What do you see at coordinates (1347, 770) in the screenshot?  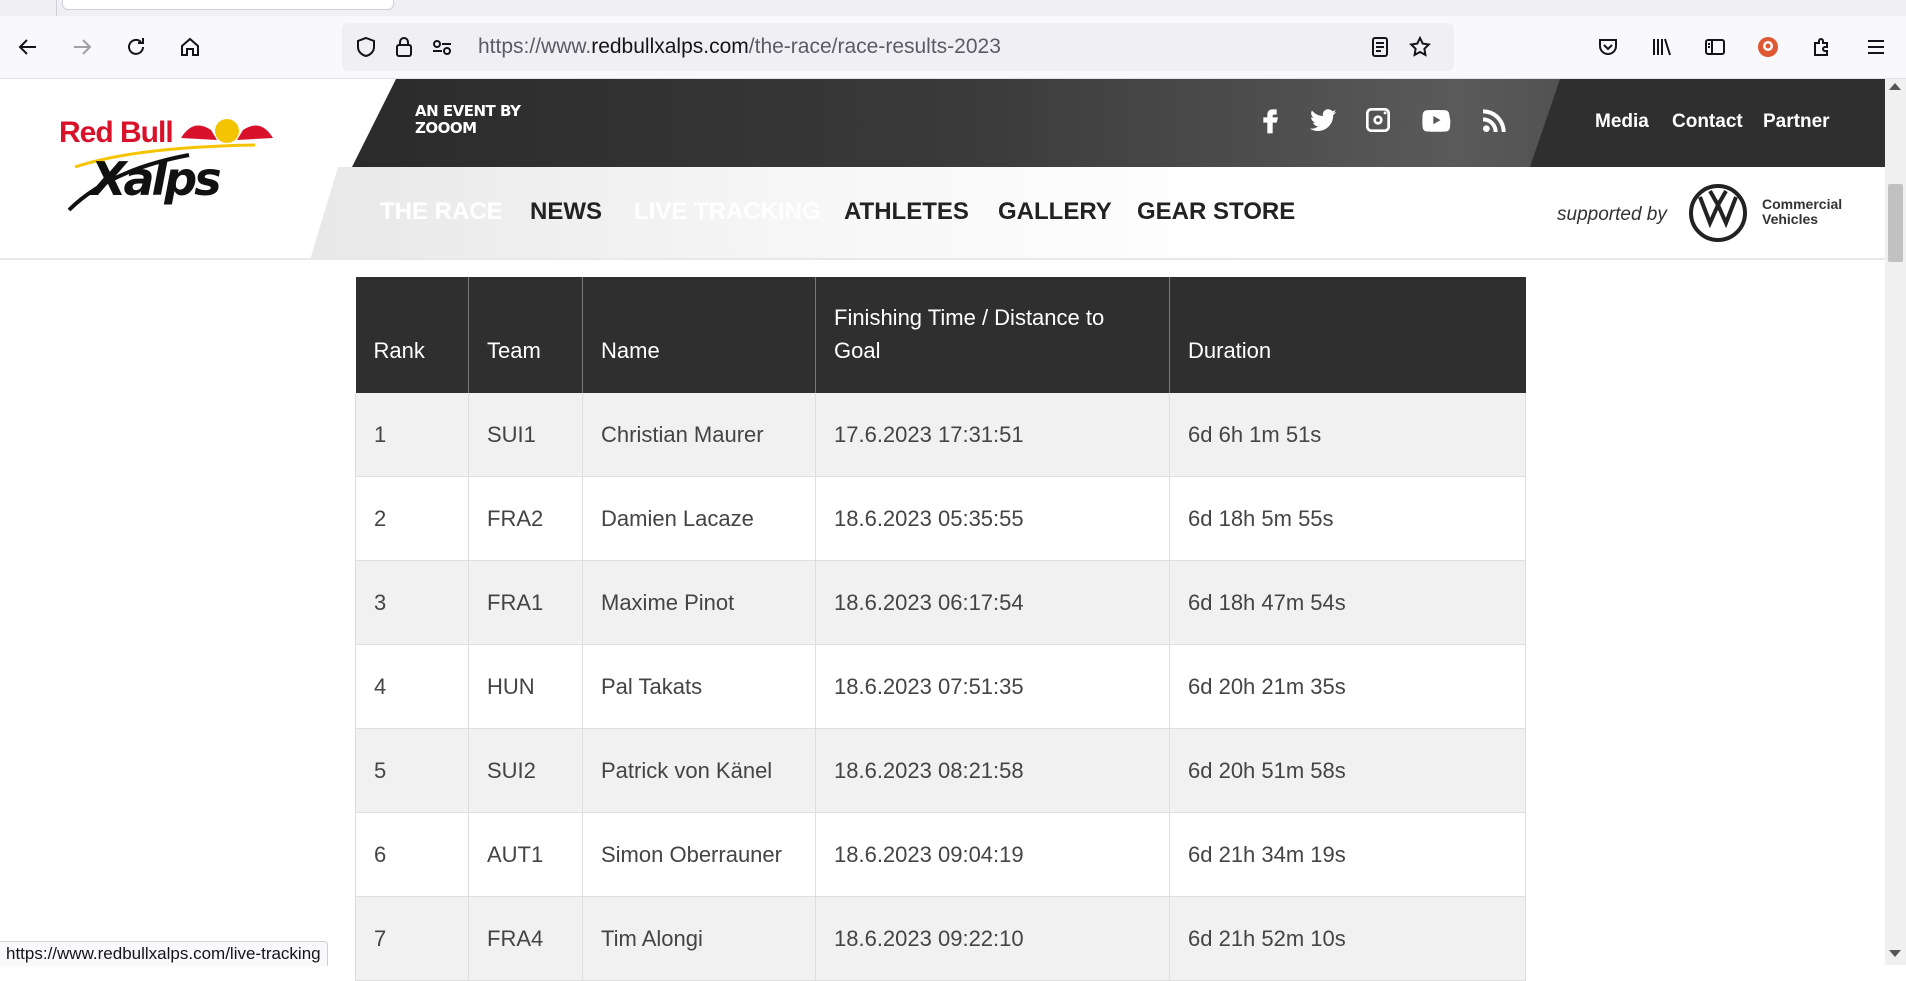 I see `cell-duration: 6d 20h 51m 58s` at bounding box center [1347, 770].